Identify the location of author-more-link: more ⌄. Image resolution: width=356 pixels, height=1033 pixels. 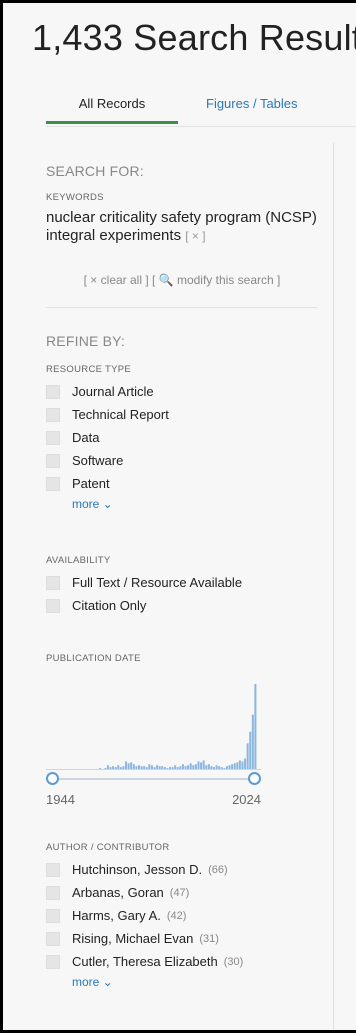
(92, 982).